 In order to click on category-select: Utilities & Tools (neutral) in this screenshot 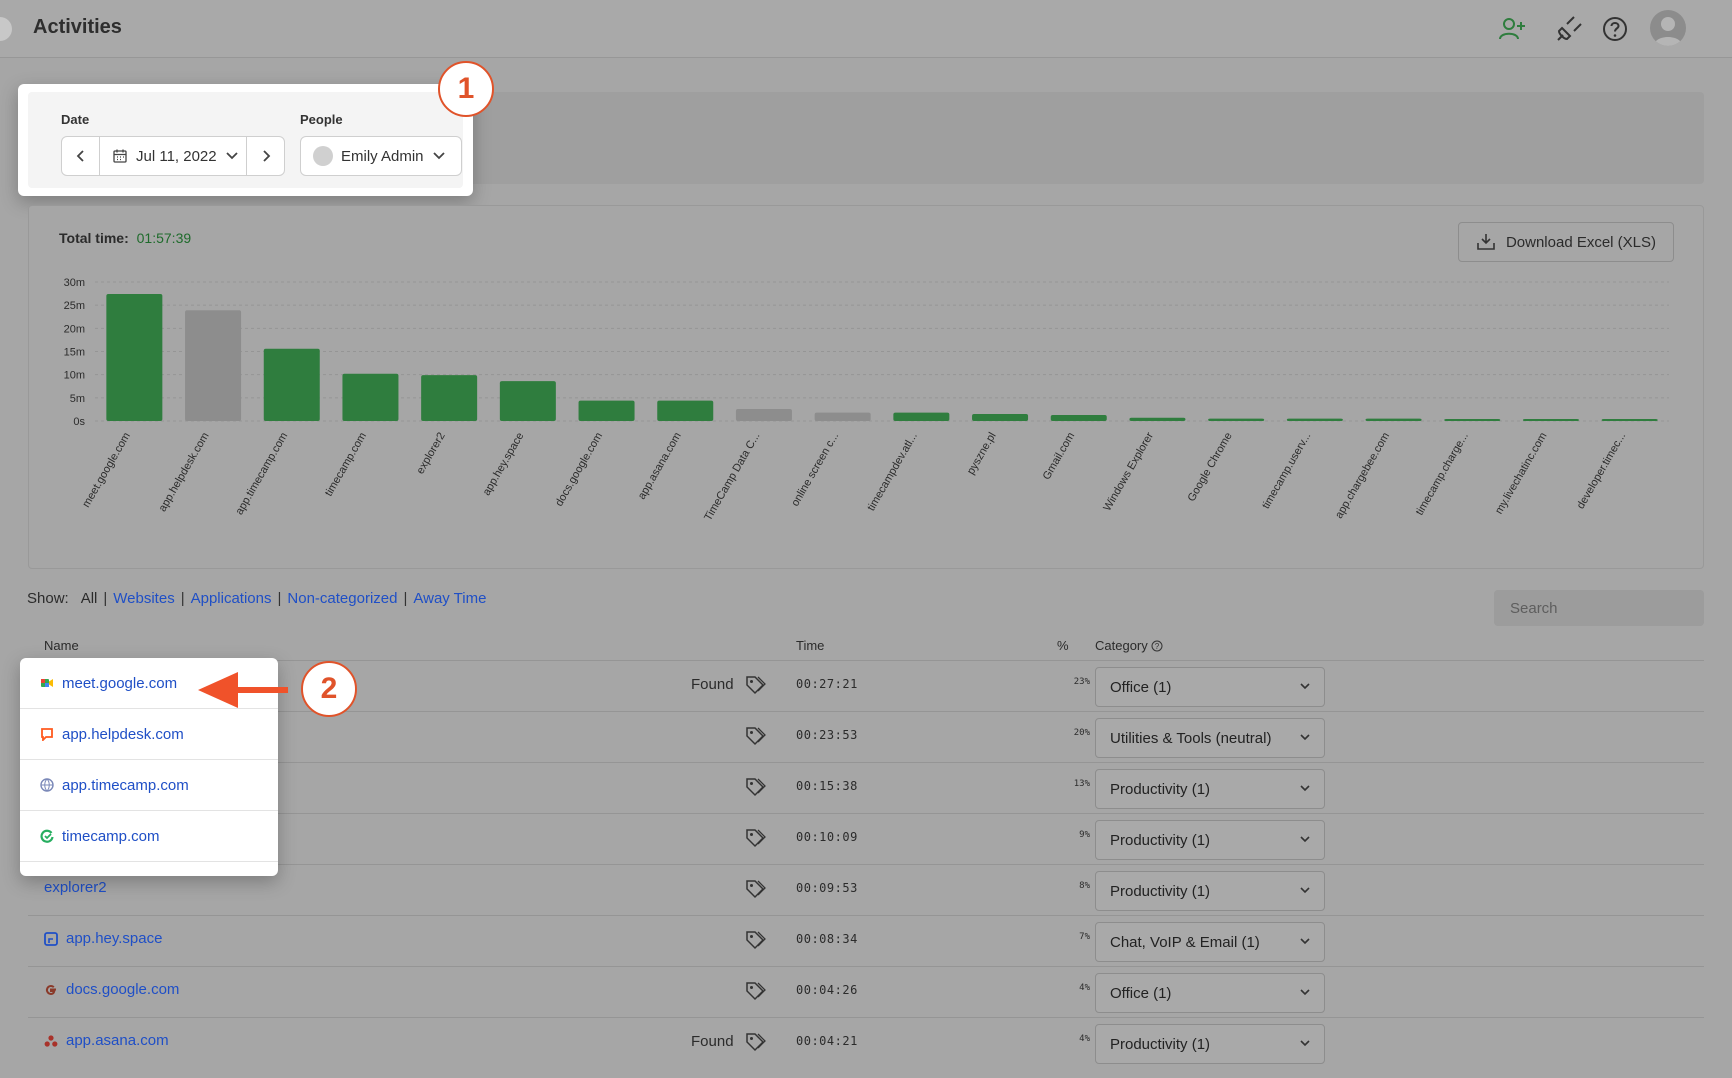, I will do `click(1210, 738)`.